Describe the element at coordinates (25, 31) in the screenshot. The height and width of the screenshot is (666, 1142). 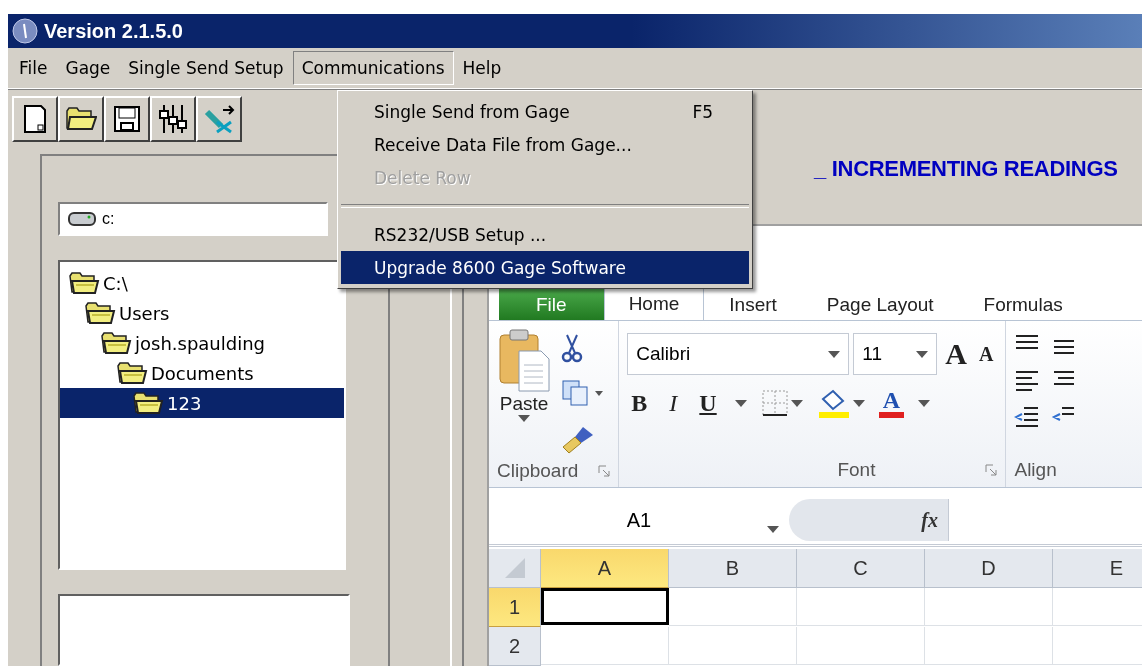
I see `app-icon` at that location.